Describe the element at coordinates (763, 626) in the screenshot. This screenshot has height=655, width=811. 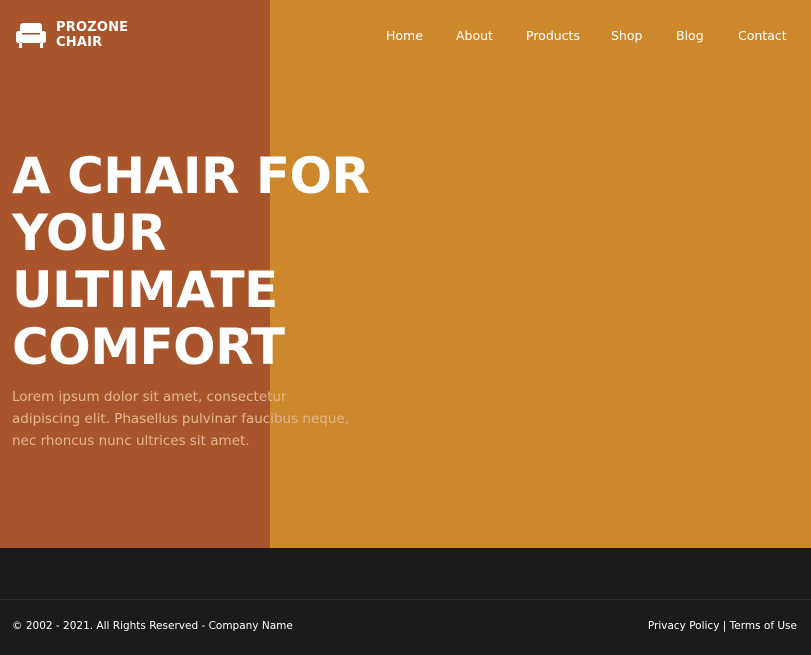
I see `terms-of-use-link: Terms of Use` at that location.